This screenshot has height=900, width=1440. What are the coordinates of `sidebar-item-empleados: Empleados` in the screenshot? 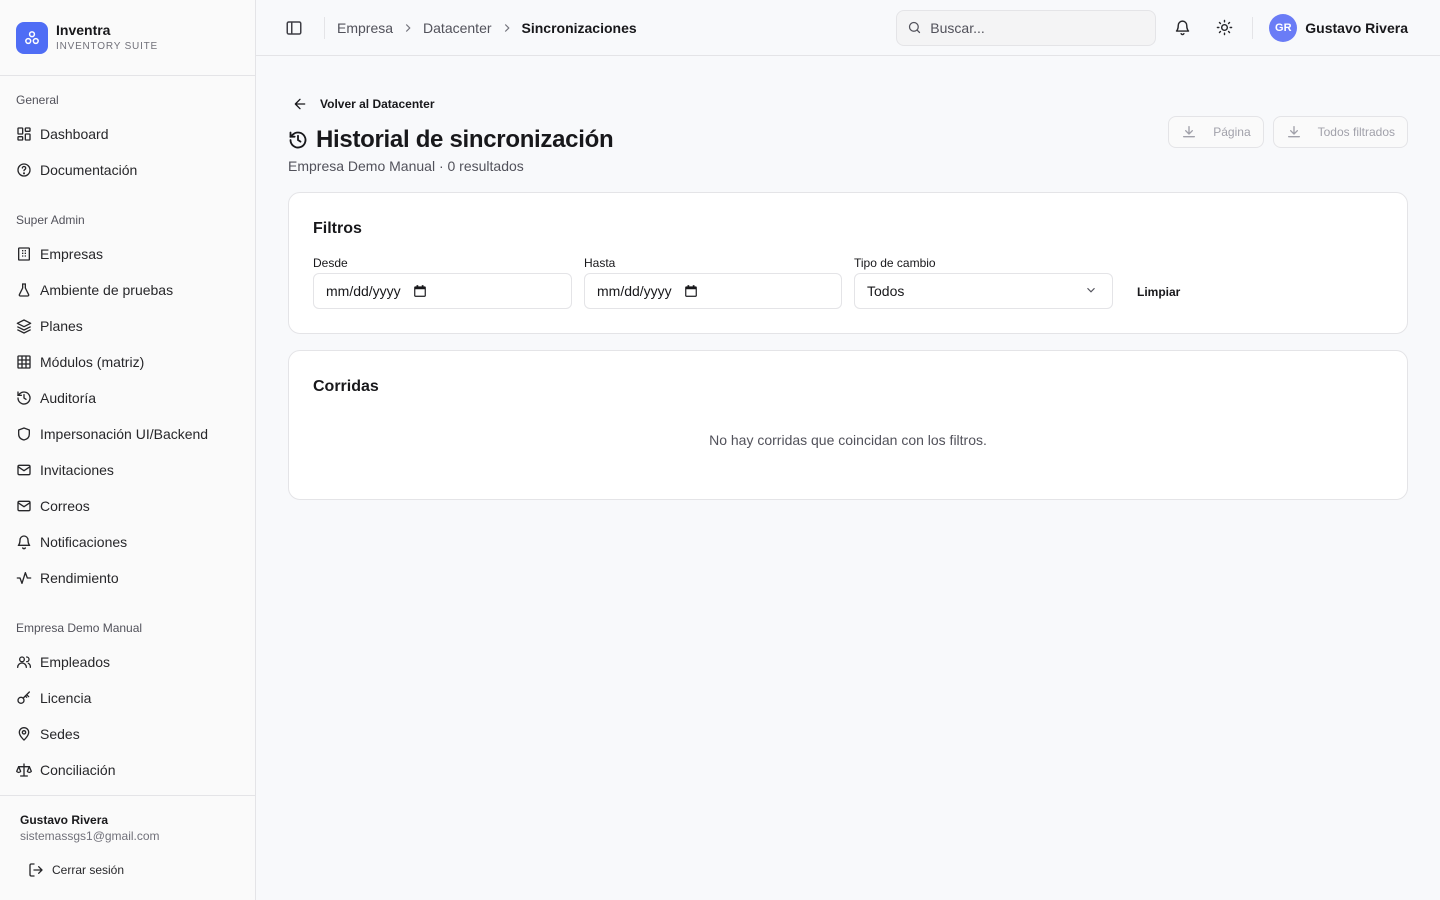 It's located at (127, 662).